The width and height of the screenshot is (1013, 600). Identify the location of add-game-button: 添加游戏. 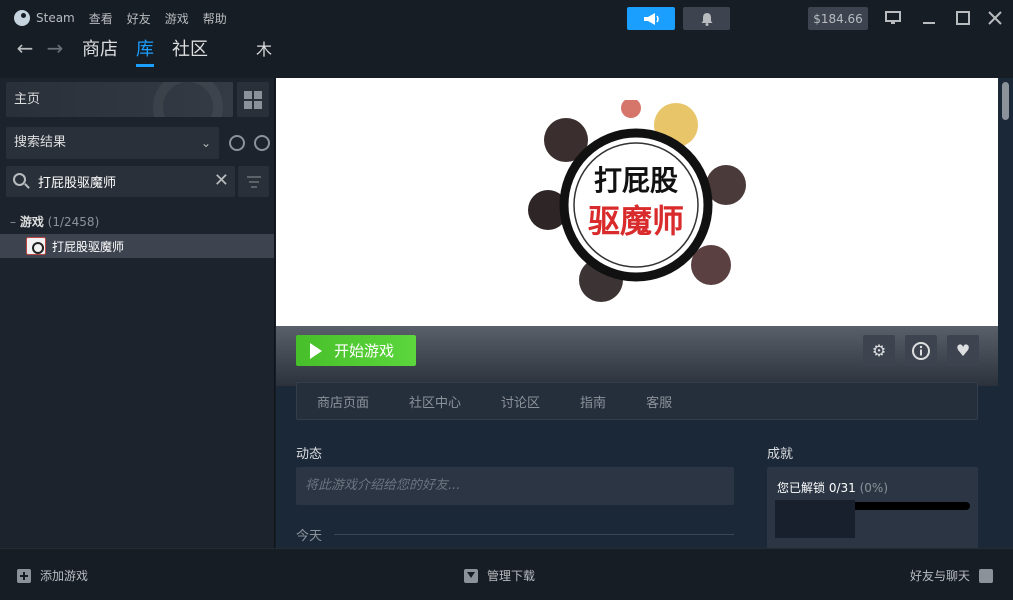
(52, 575).